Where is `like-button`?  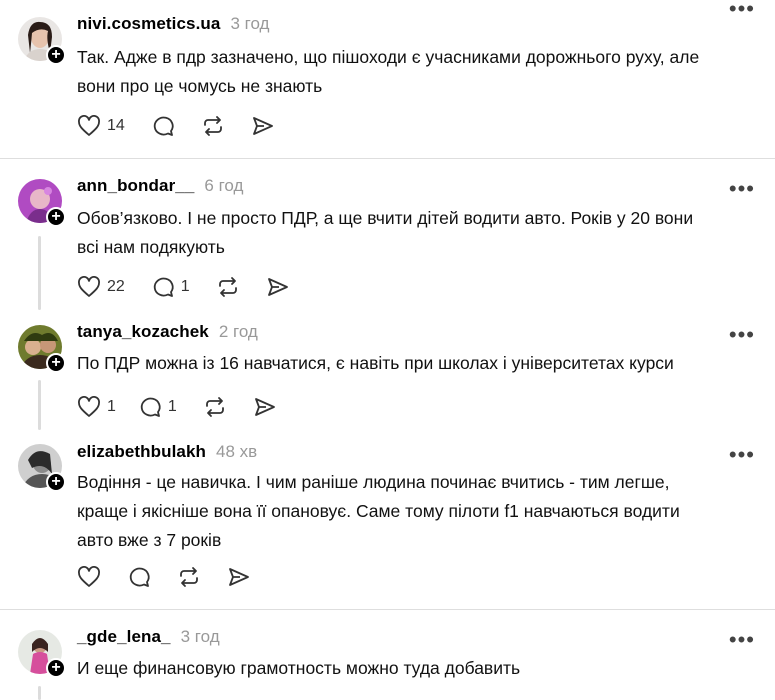
like-button is located at coordinates (89, 577).